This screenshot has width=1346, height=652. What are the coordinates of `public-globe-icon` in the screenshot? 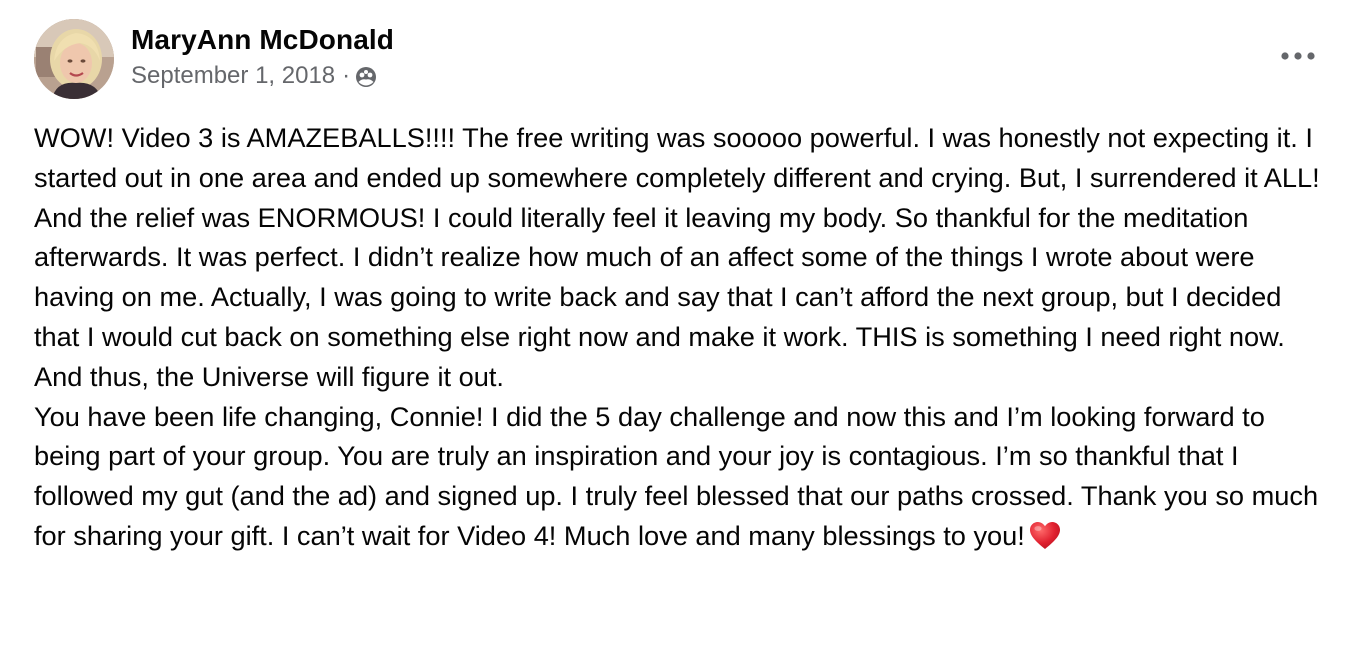 It's located at (366, 77).